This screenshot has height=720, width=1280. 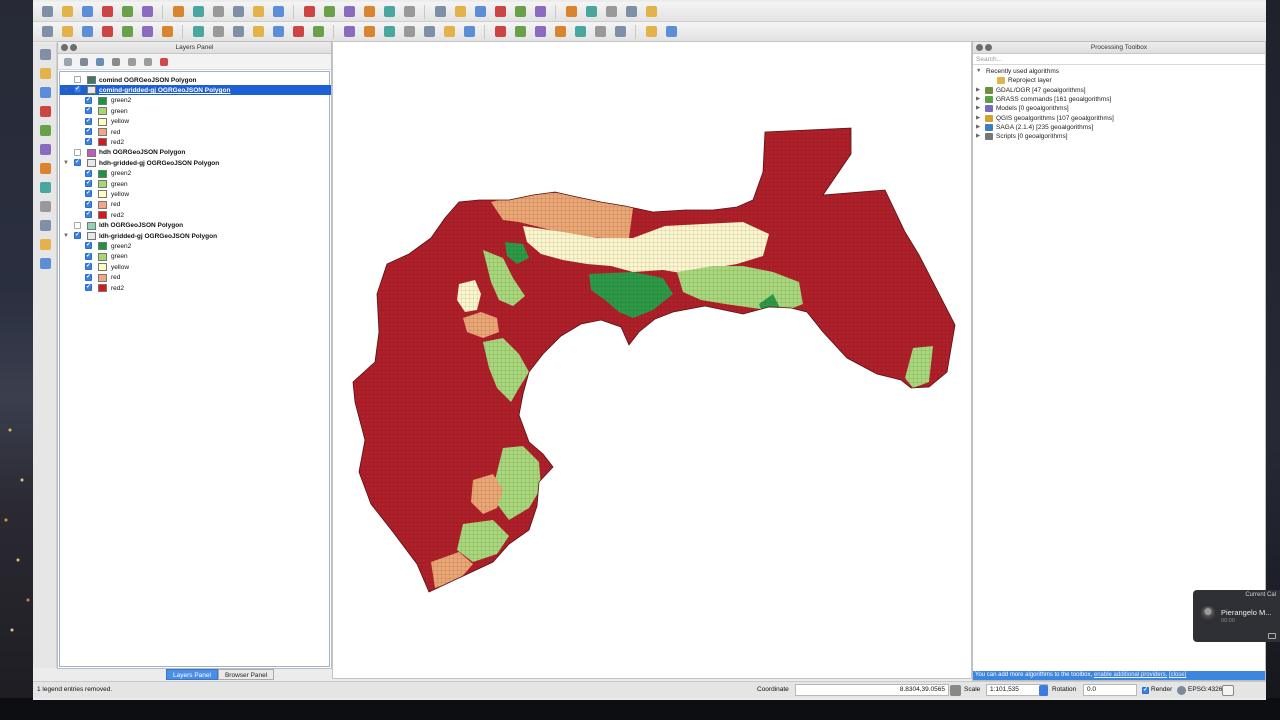 I want to click on save-as-icon, so click(x=107, y=11).